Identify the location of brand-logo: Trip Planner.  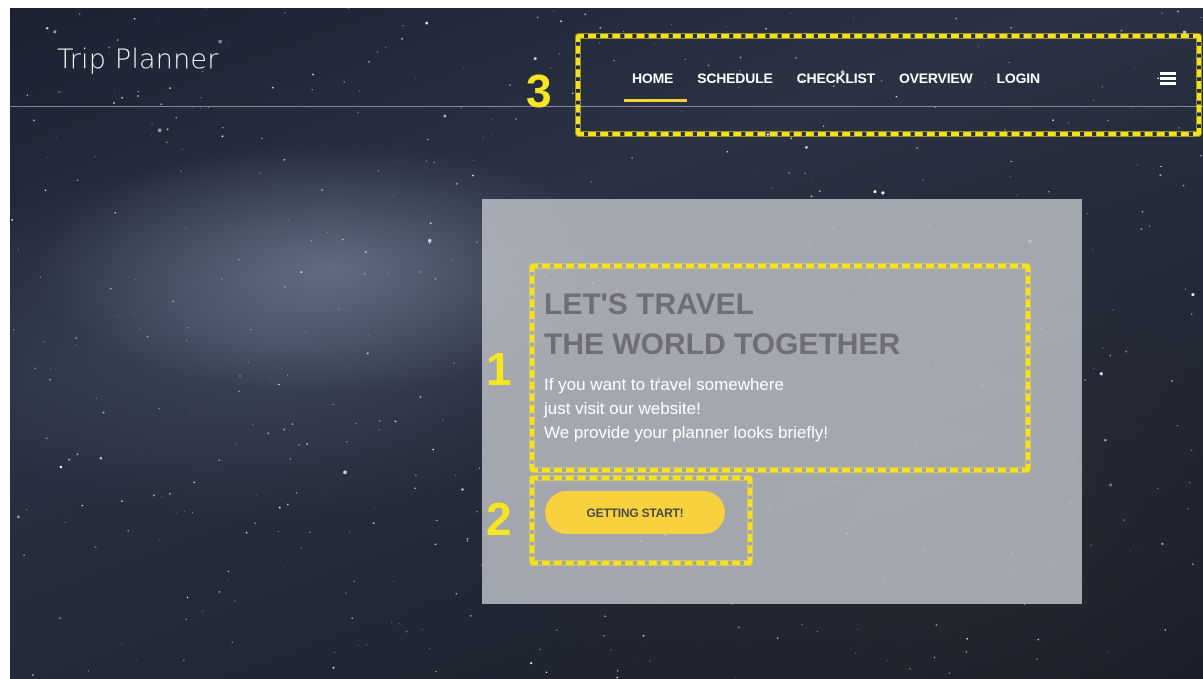
(138, 59).